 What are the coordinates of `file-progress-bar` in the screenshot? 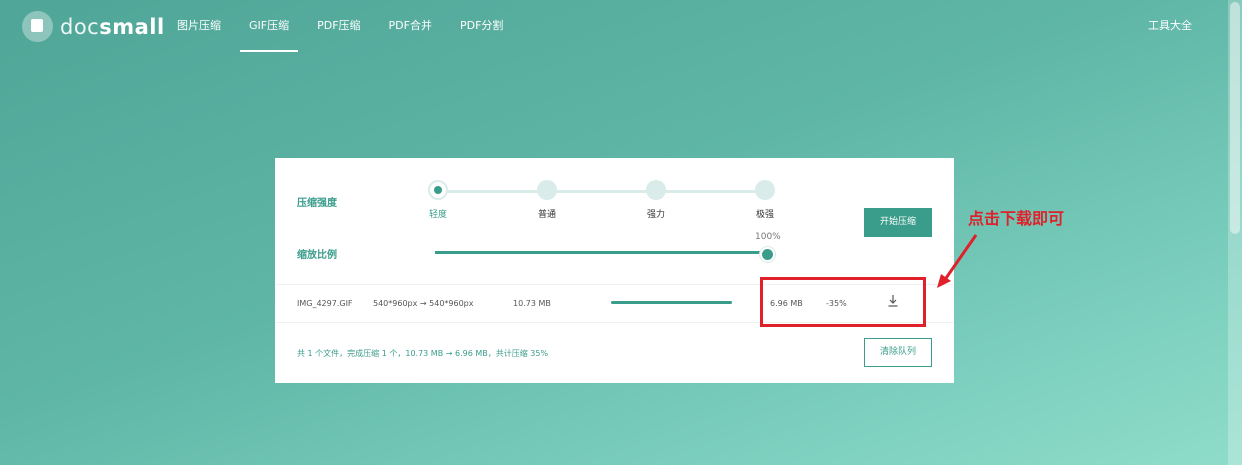 It's located at (671, 302).